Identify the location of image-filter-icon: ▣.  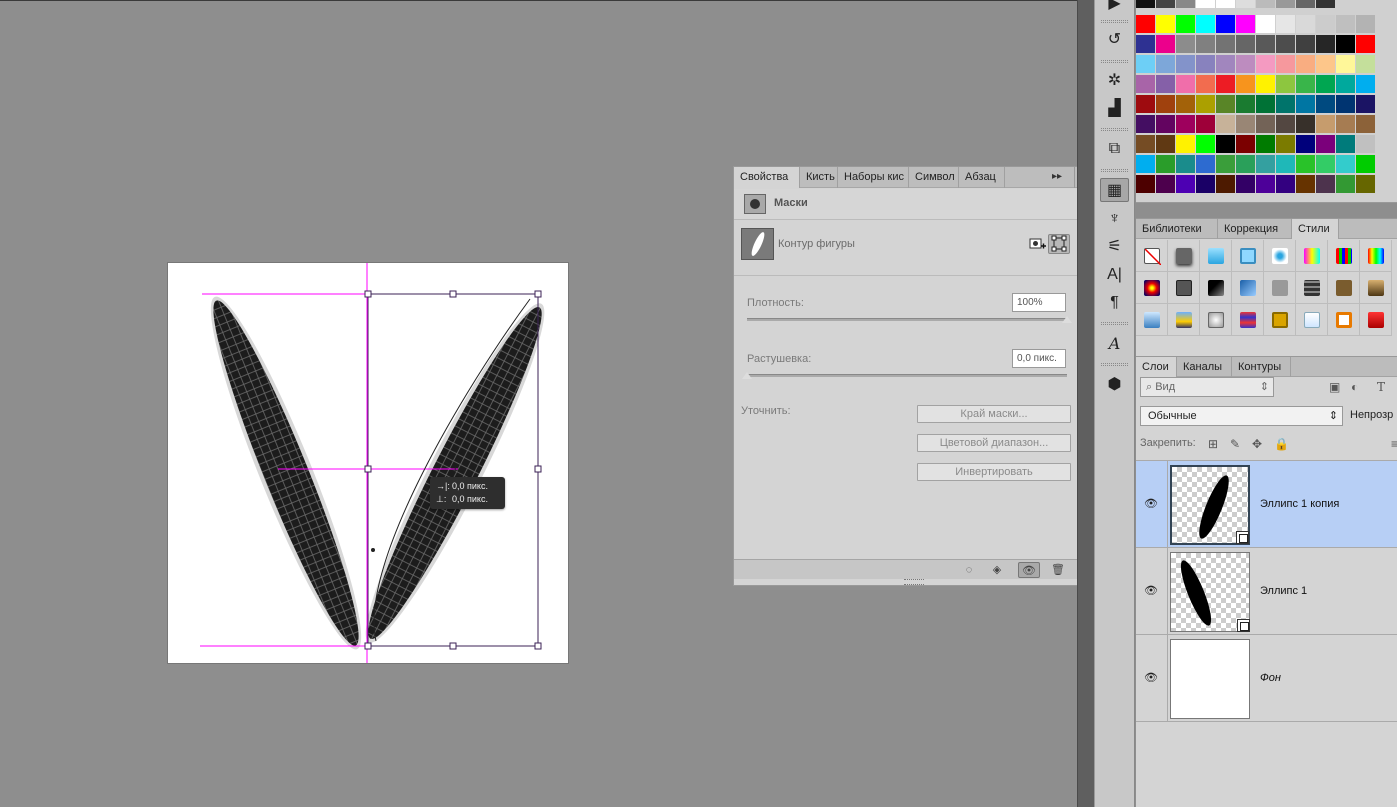
(1334, 387).